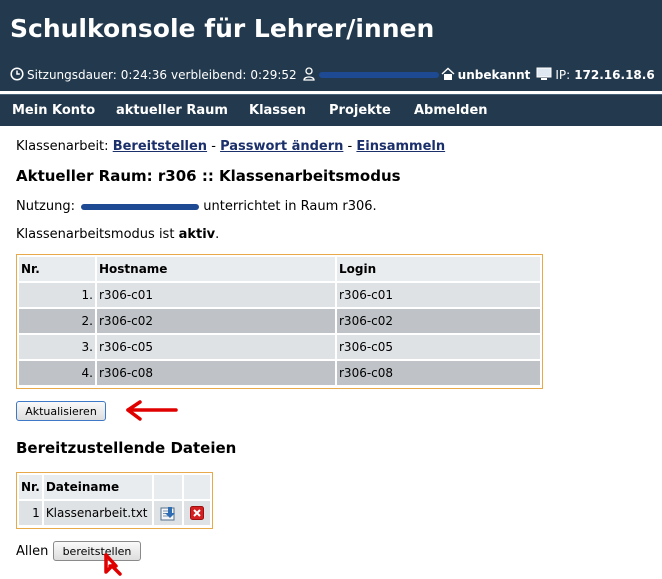 Image resolution: width=662 pixels, height=579 pixels. I want to click on files-table-box: Nr. Dateiname 1 Klassenarbeit.txt, so click(114, 500).